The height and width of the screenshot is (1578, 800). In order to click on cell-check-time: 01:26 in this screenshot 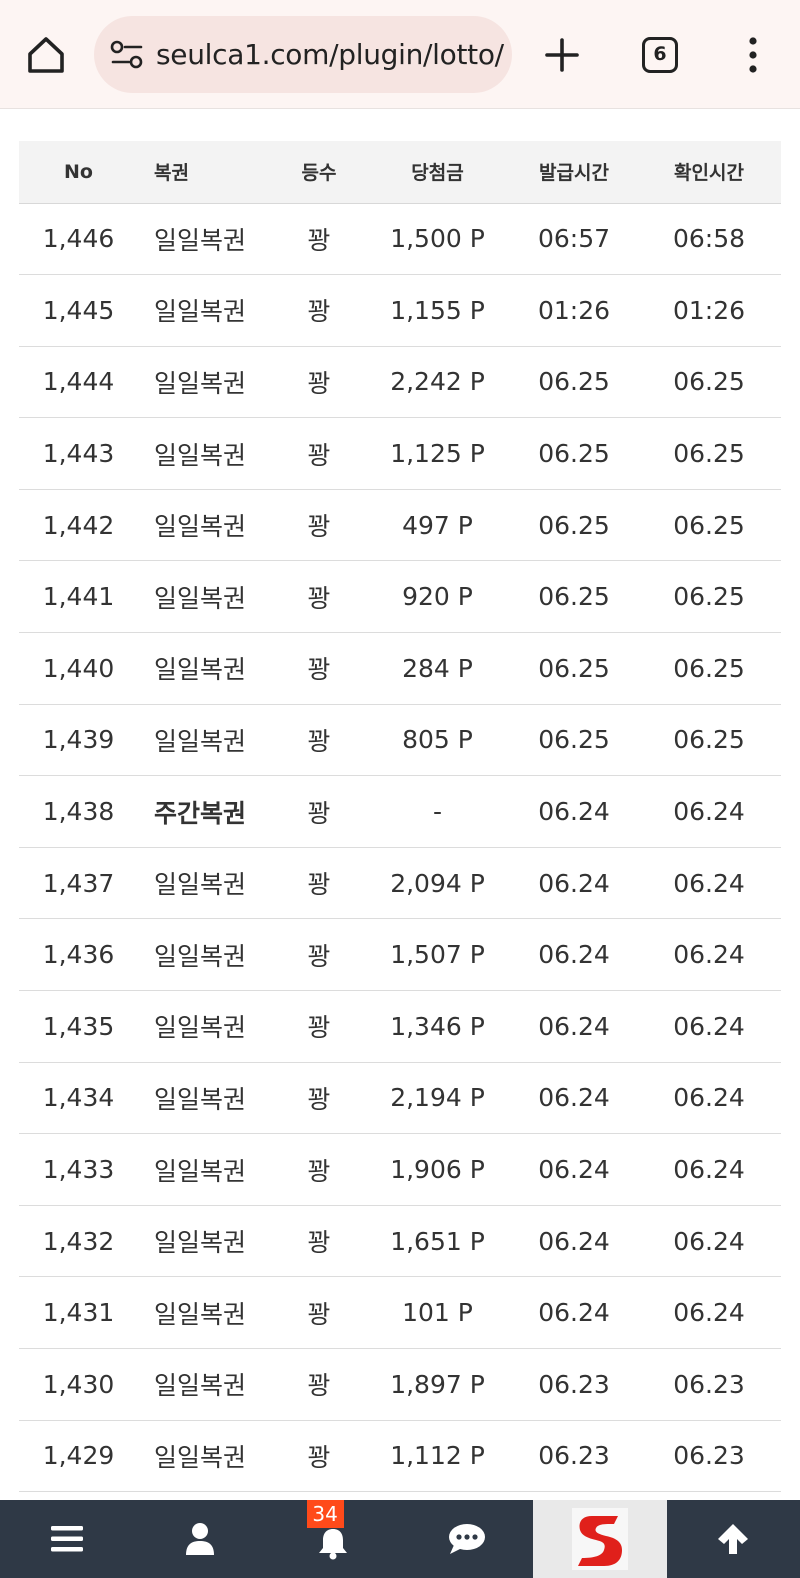, I will do `click(709, 310)`.